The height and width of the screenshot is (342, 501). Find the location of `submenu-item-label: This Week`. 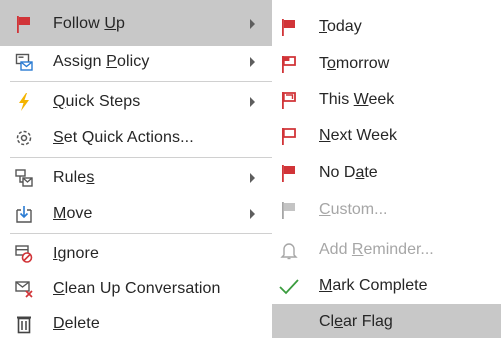

submenu-item-label: This Week is located at coordinates (357, 99).